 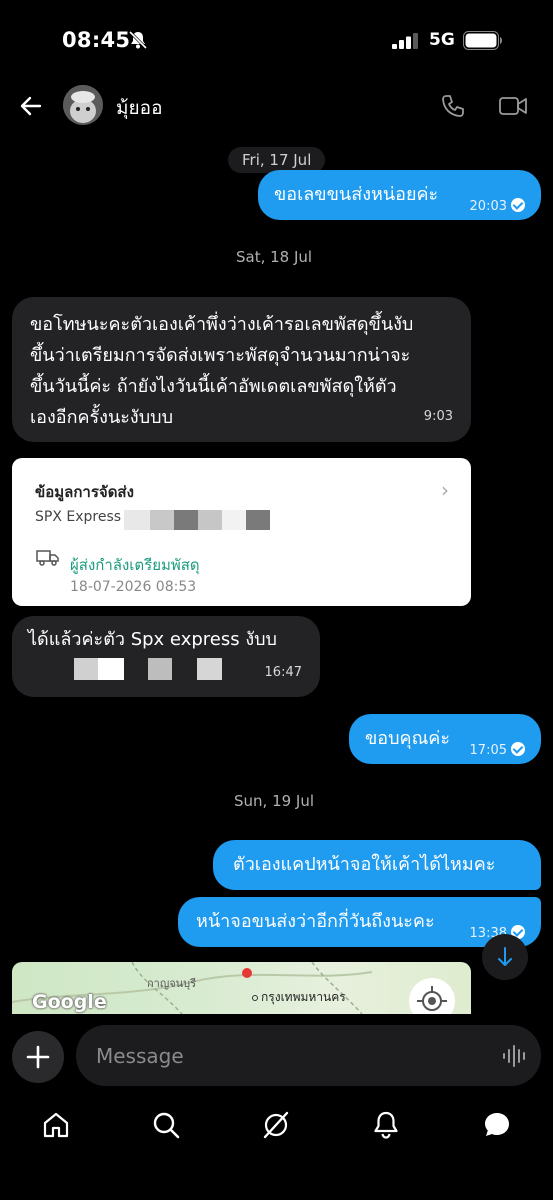 I want to click on message-text: ขอบคุณค่ะ, so click(x=407, y=738).